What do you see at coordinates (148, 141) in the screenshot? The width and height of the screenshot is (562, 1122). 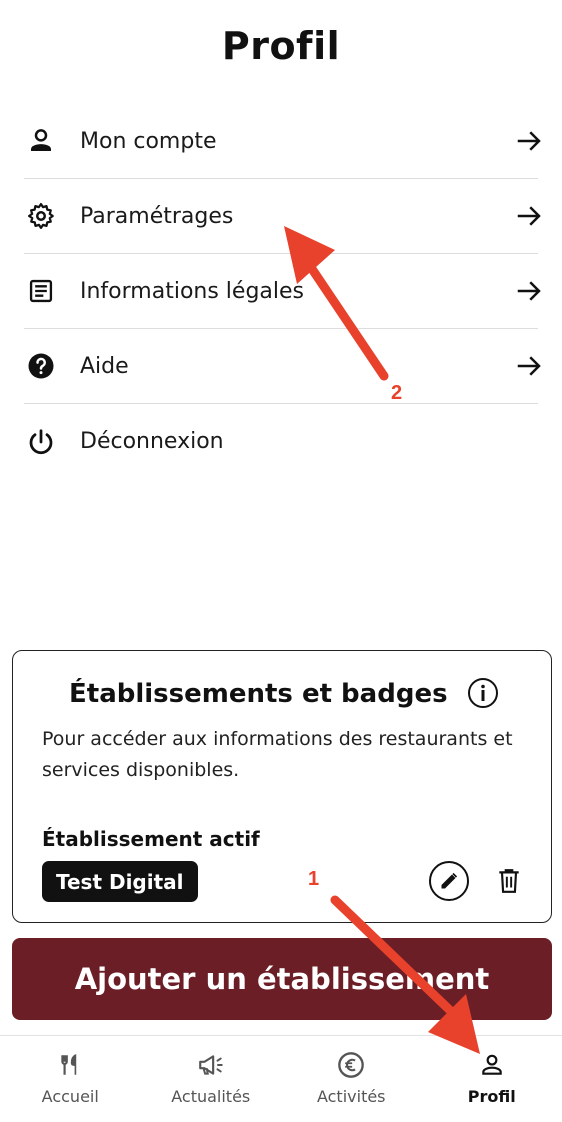 I see `menu-item-label: Mon compte` at bounding box center [148, 141].